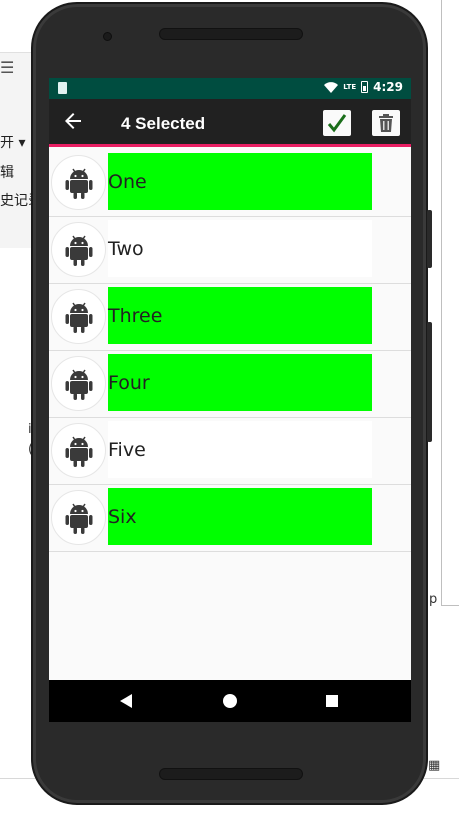  What do you see at coordinates (231, 774) in the screenshot?
I see `bottom-speaker` at bounding box center [231, 774].